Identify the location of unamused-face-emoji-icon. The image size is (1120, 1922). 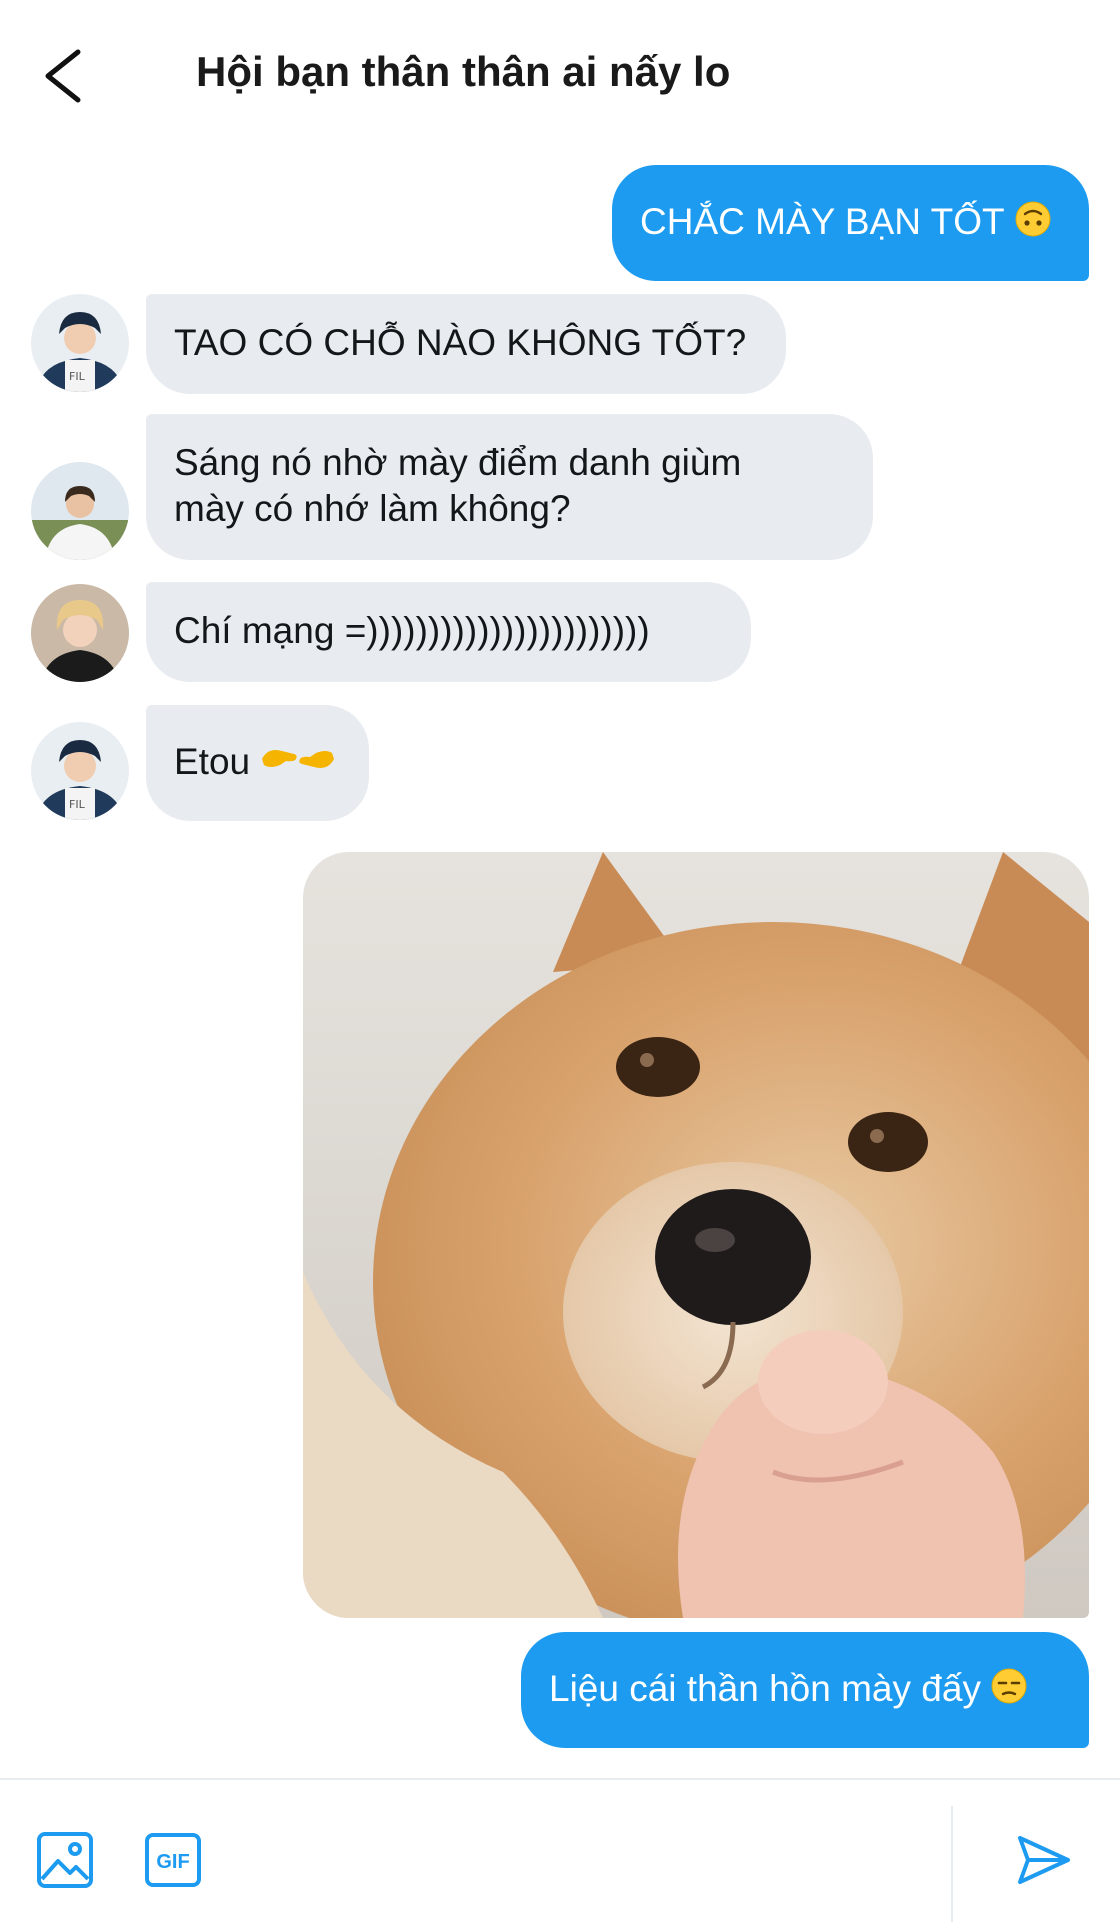
(1009, 1691).